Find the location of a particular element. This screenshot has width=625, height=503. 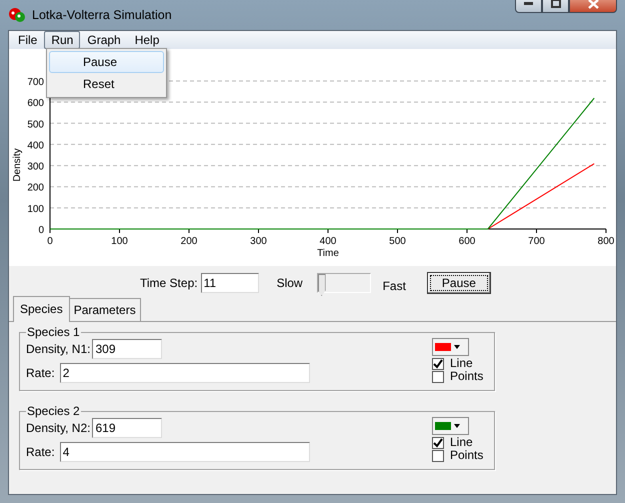

menu-option: Reset is located at coordinates (106, 84).